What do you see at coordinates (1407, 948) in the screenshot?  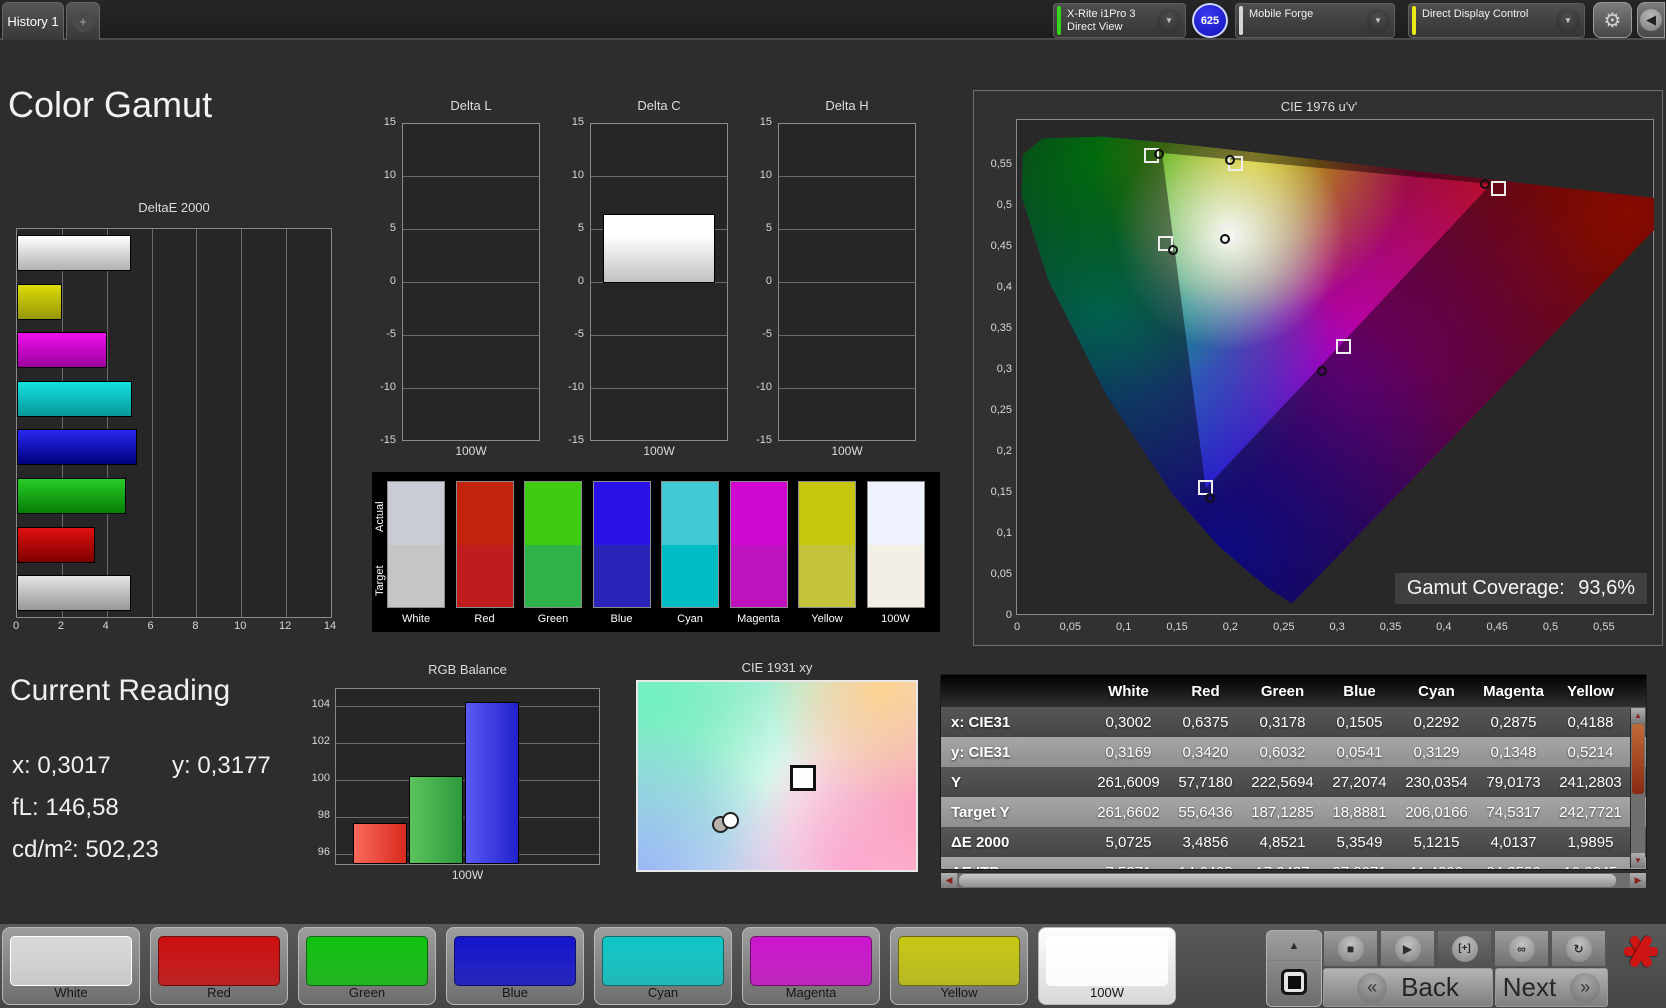 I see `play-button: ▶` at bounding box center [1407, 948].